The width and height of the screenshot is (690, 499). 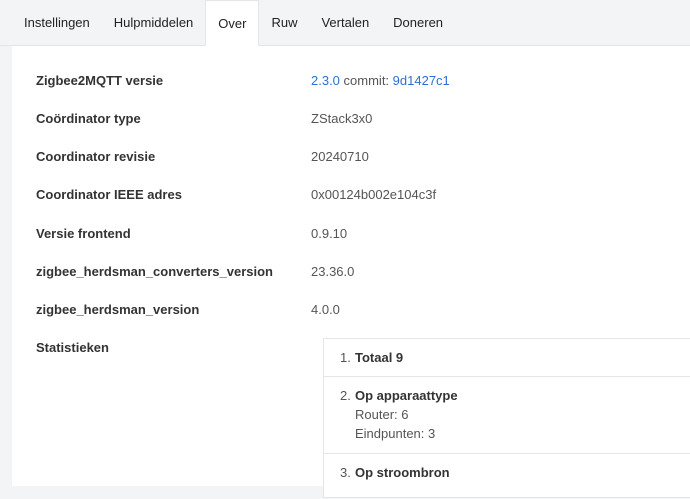 What do you see at coordinates (154, 271) in the screenshot?
I see `converters-version-label: zigbee_herdsman_converters_version` at bounding box center [154, 271].